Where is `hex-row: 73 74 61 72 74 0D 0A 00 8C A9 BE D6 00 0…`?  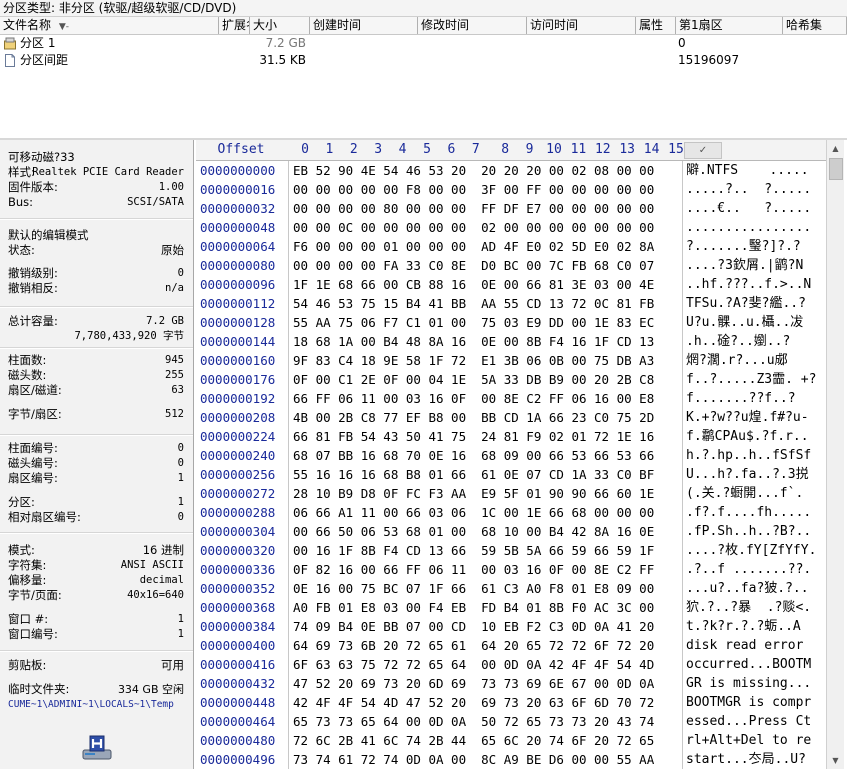 hex-row: 73 74 61 72 74 0D 0A 00 8C A9 BE D6 00 0… is located at coordinates (473, 759).